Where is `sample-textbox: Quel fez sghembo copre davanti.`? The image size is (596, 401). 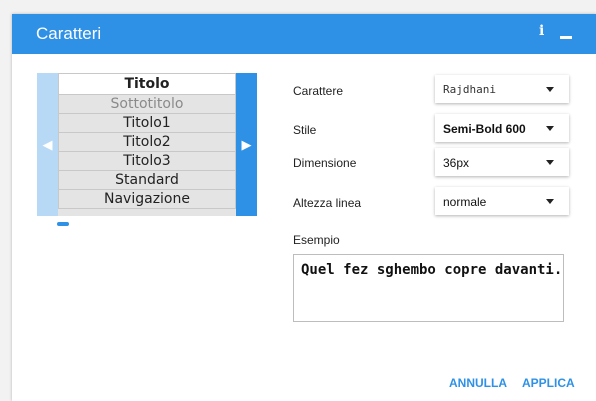
sample-textbox: Quel fez sghembo copre davanti. is located at coordinates (428, 288).